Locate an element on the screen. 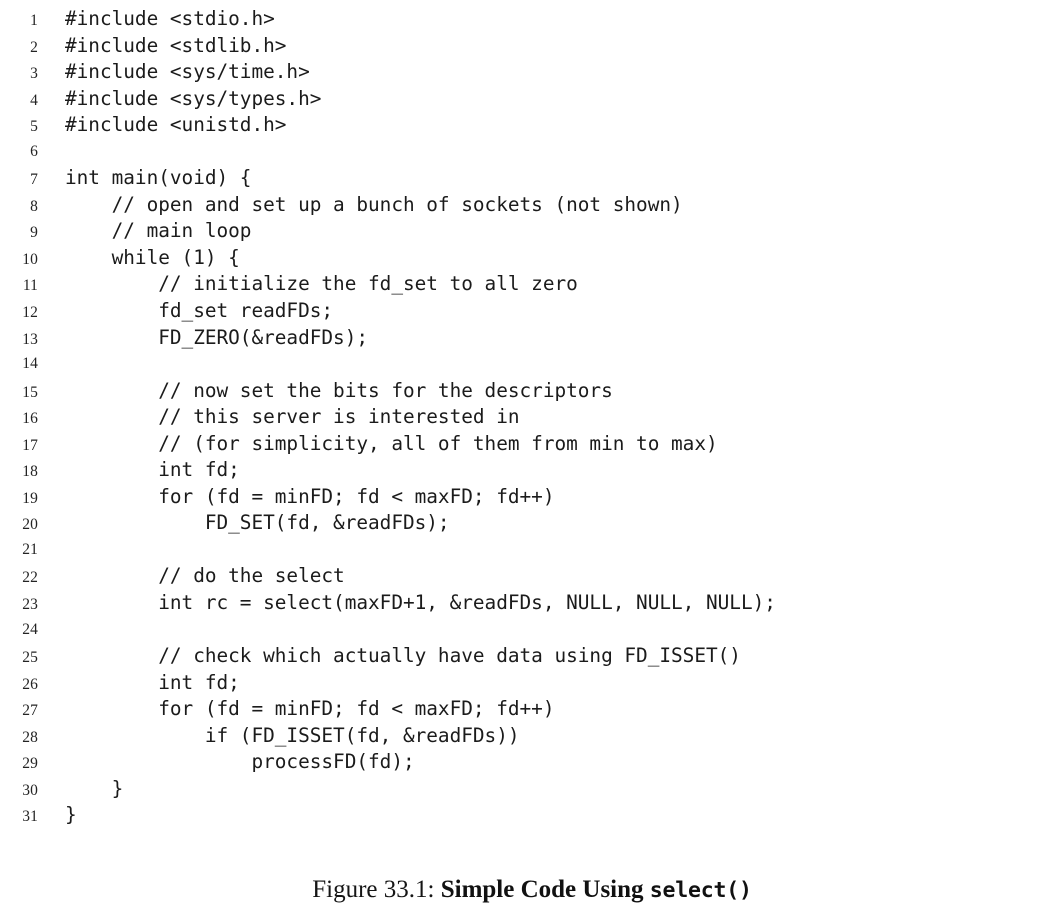  line-number: 29 is located at coordinates (30, 764).